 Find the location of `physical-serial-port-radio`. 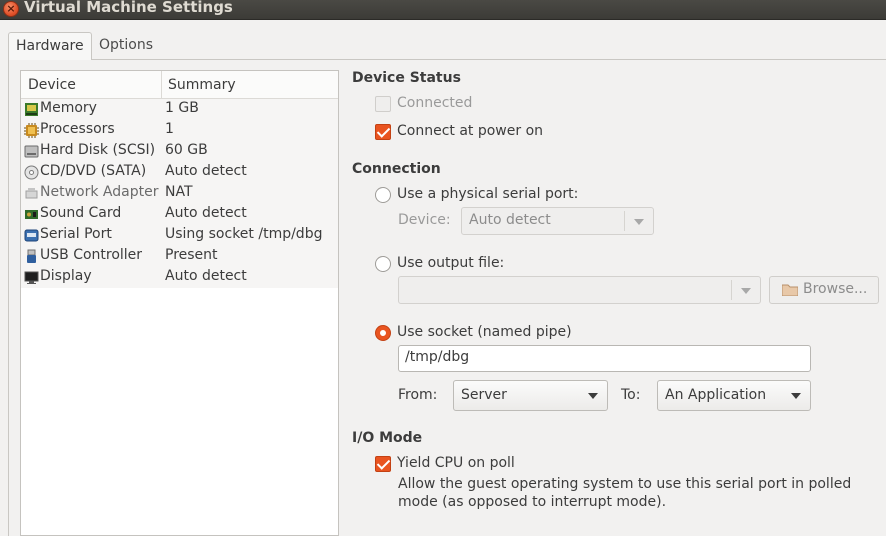

physical-serial-port-radio is located at coordinates (383, 195).